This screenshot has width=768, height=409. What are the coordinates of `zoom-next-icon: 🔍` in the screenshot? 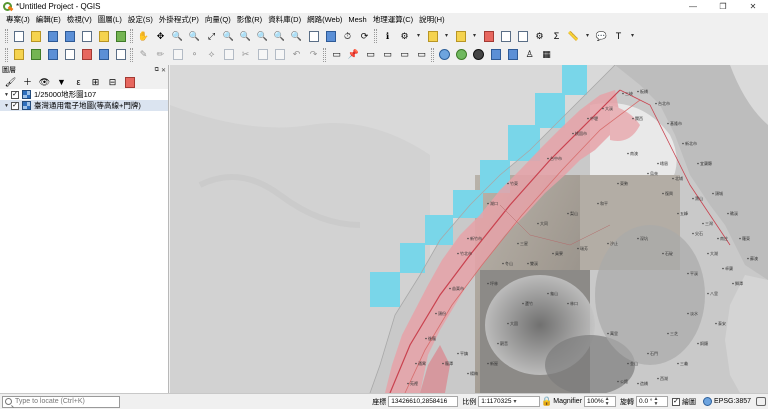 It's located at (296, 36).